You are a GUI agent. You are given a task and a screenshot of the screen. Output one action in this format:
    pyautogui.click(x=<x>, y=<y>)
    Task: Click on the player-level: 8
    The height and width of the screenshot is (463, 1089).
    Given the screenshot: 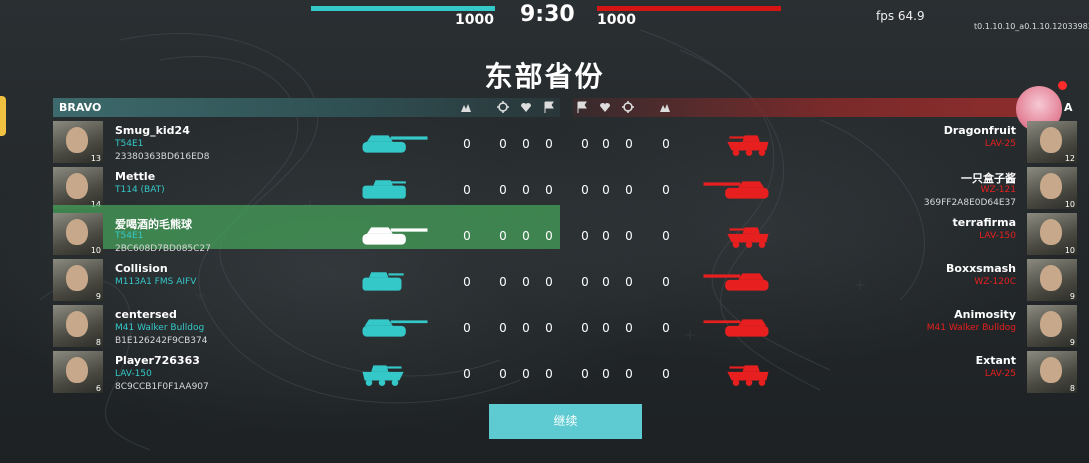 What is the action you would take?
    pyautogui.click(x=98, y=342)
    